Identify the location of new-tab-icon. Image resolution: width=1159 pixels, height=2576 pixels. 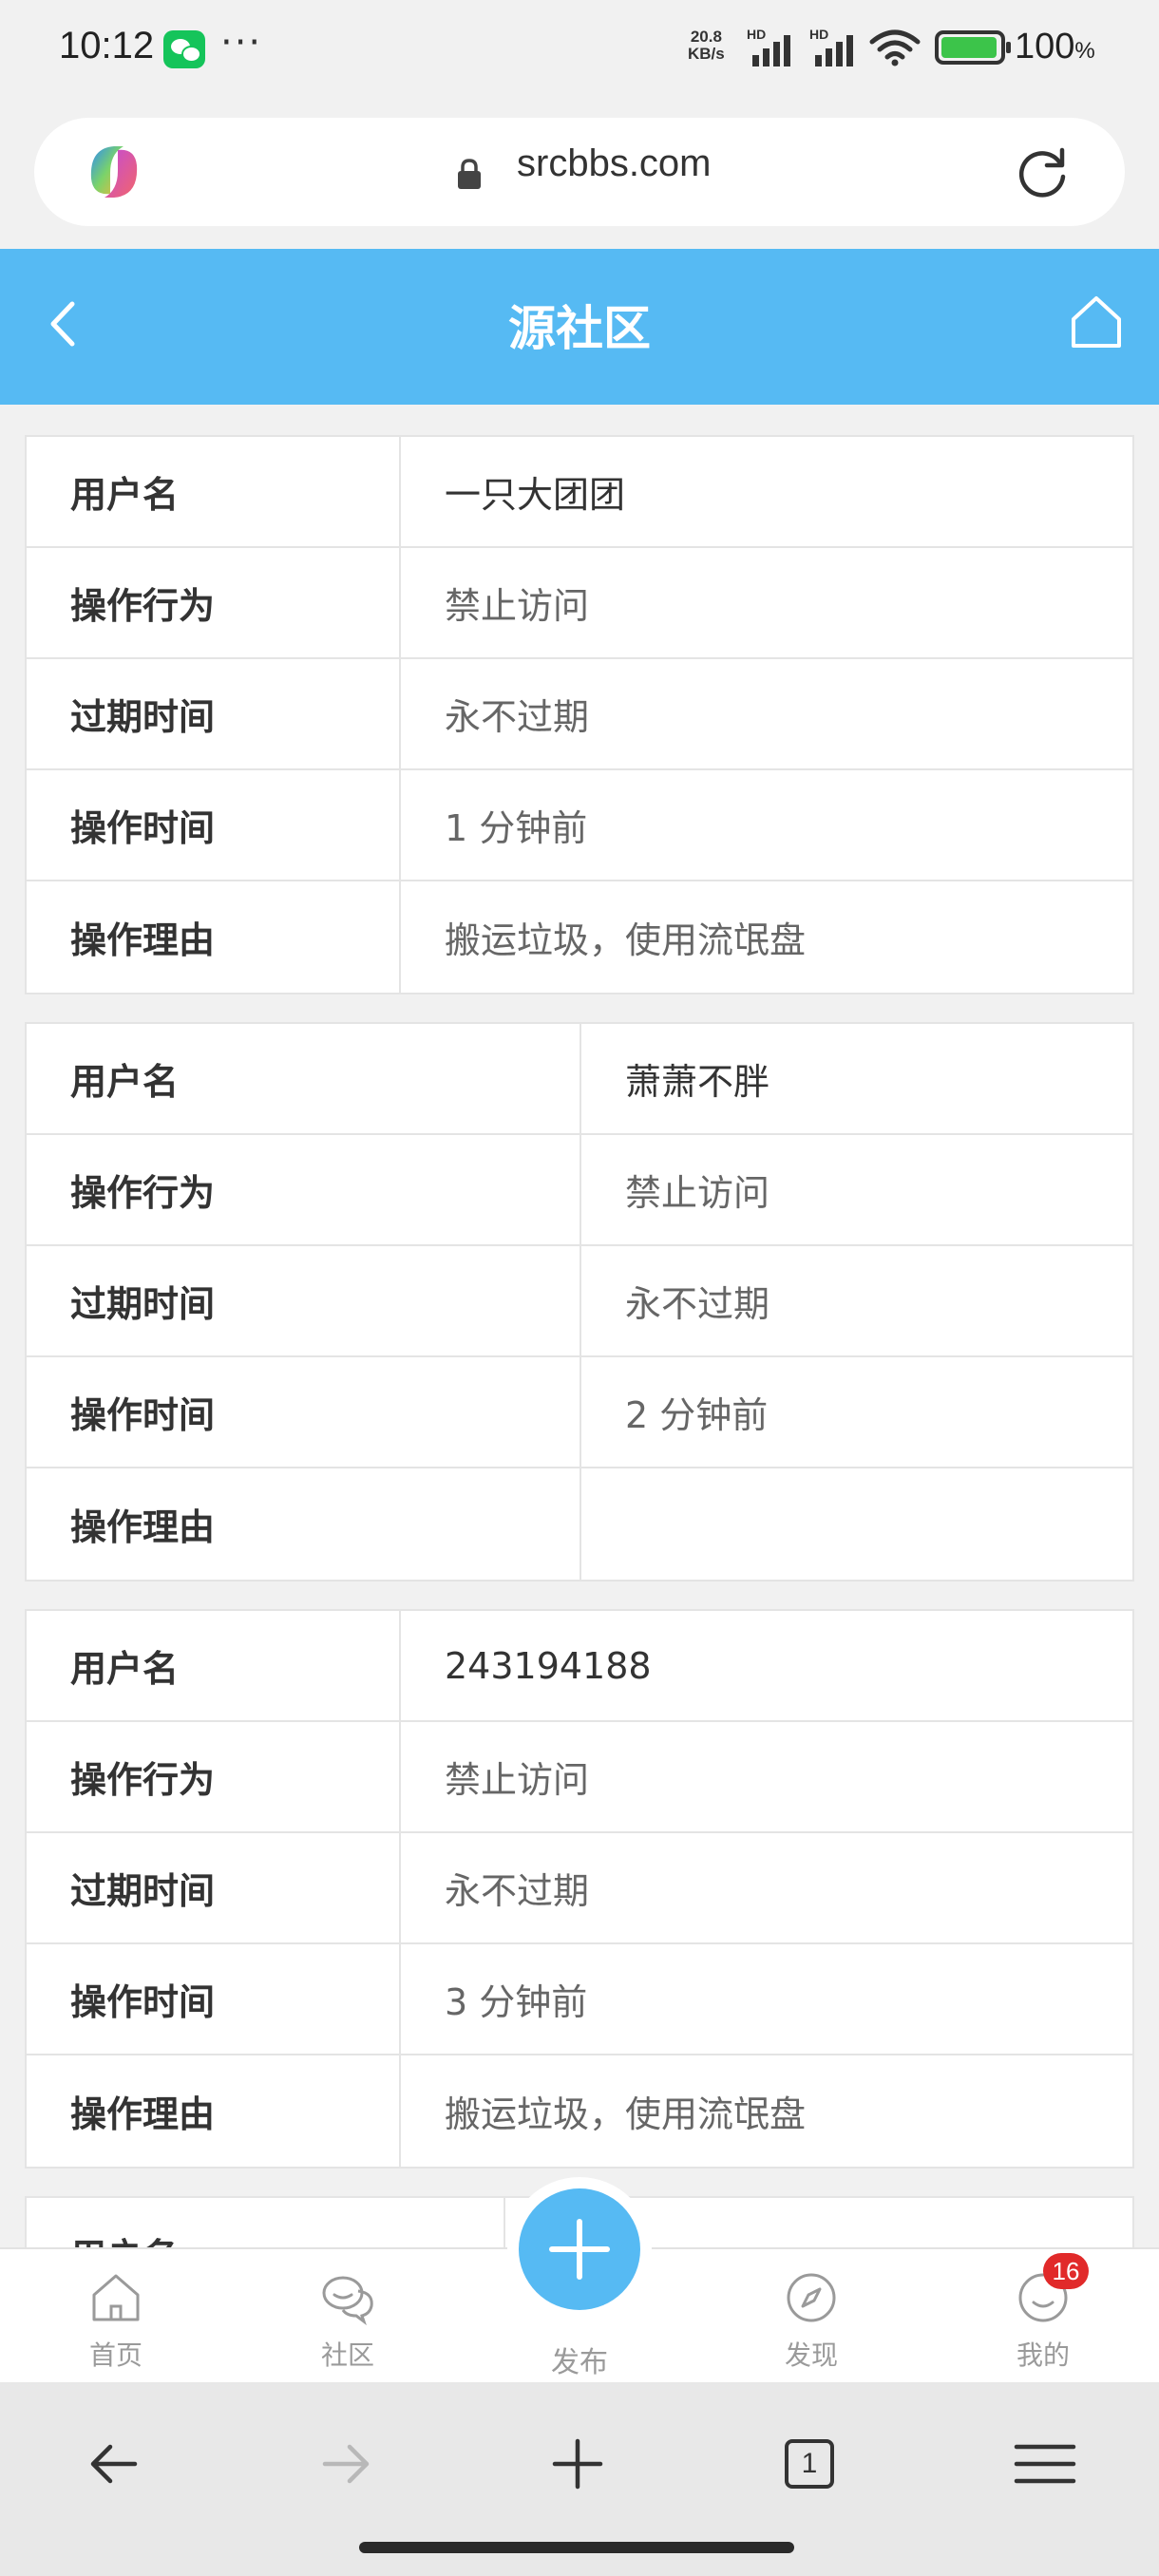
(578, 2464).